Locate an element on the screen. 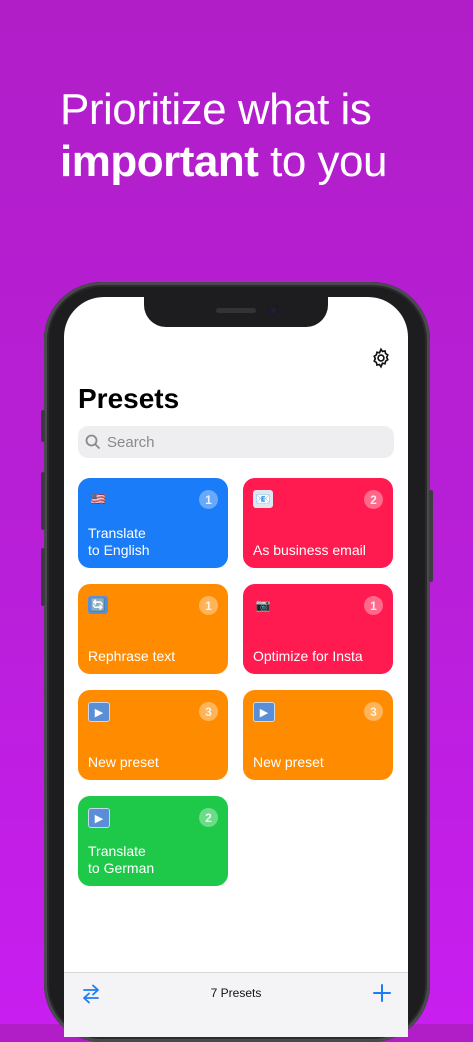 The height and width of the screenshot is (1042, 473). preset-label: As business email is located at coordinates (309, 550).